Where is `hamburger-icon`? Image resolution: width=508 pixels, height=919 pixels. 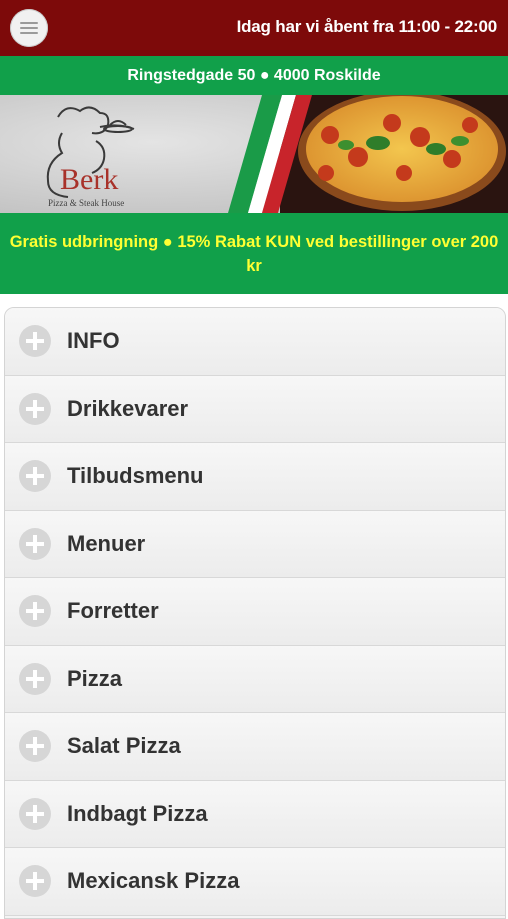 hamburger-icon is located at coordinates (29, 28).